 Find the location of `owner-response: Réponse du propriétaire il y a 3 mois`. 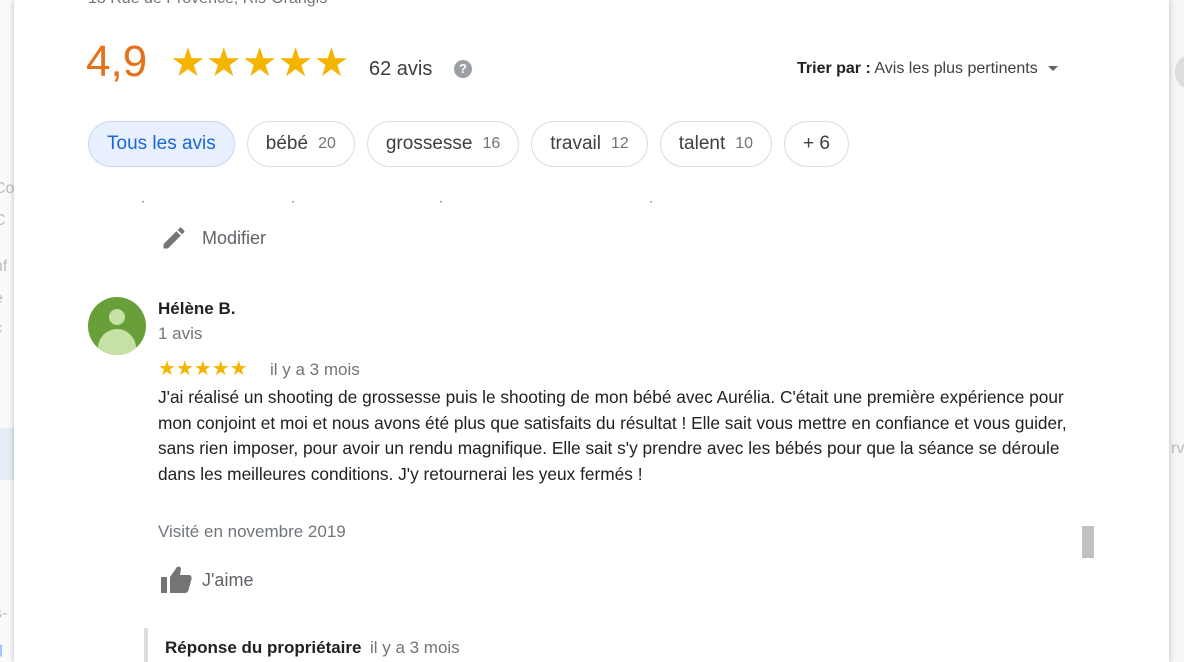

owner-response: Réponse du propriétaire il y a 3 mois is located at coordinates (302, 645).